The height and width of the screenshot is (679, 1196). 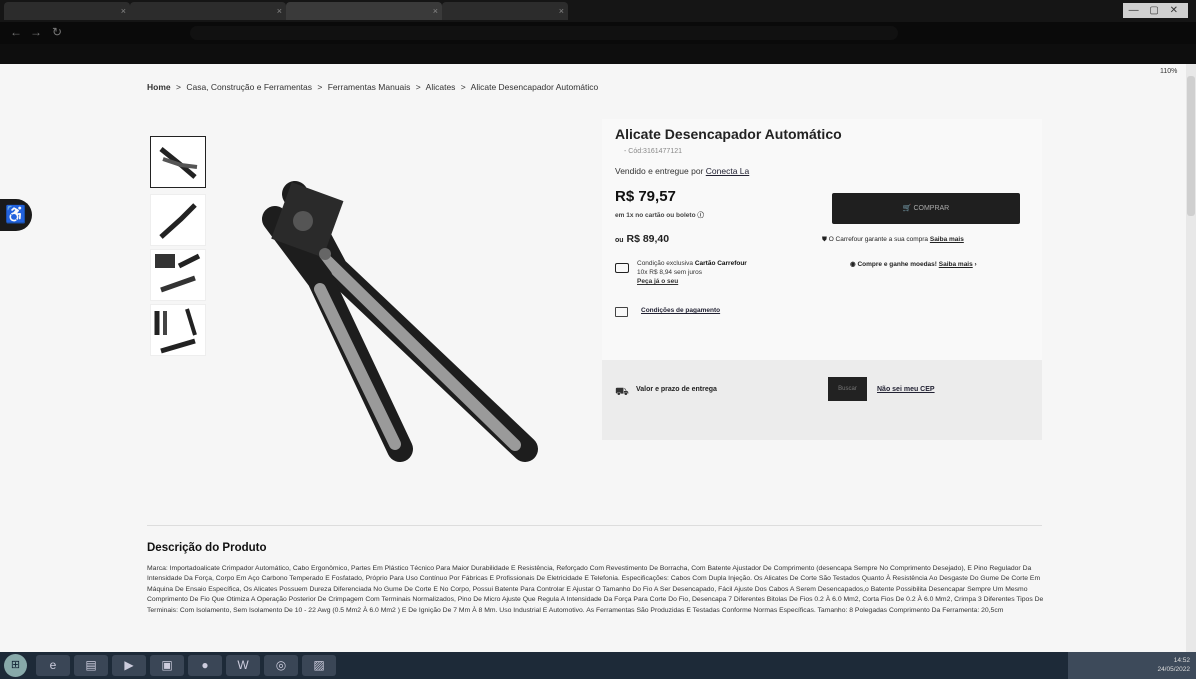 I want to click on truck-icon: ⛟, so click(x=622, y=392).